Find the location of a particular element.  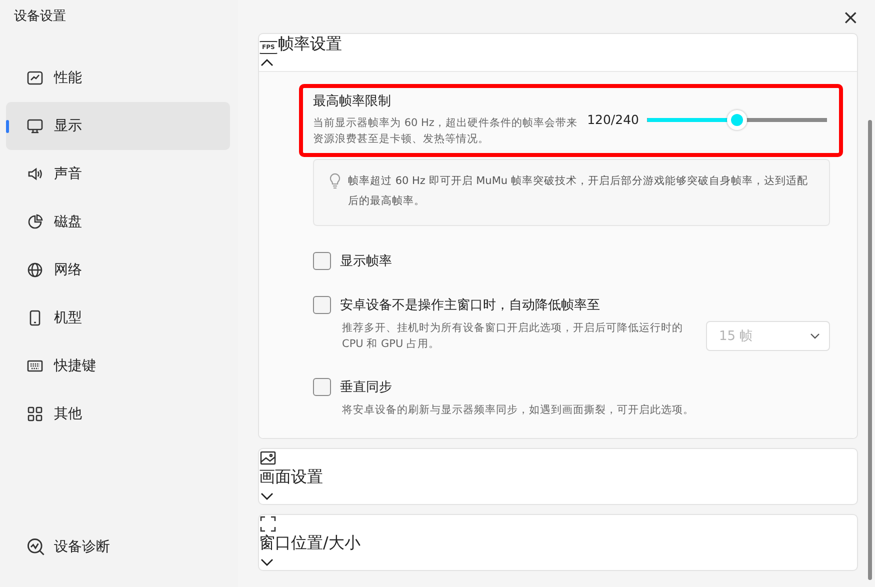

speaker-icon is located at coordinates (35, 174).